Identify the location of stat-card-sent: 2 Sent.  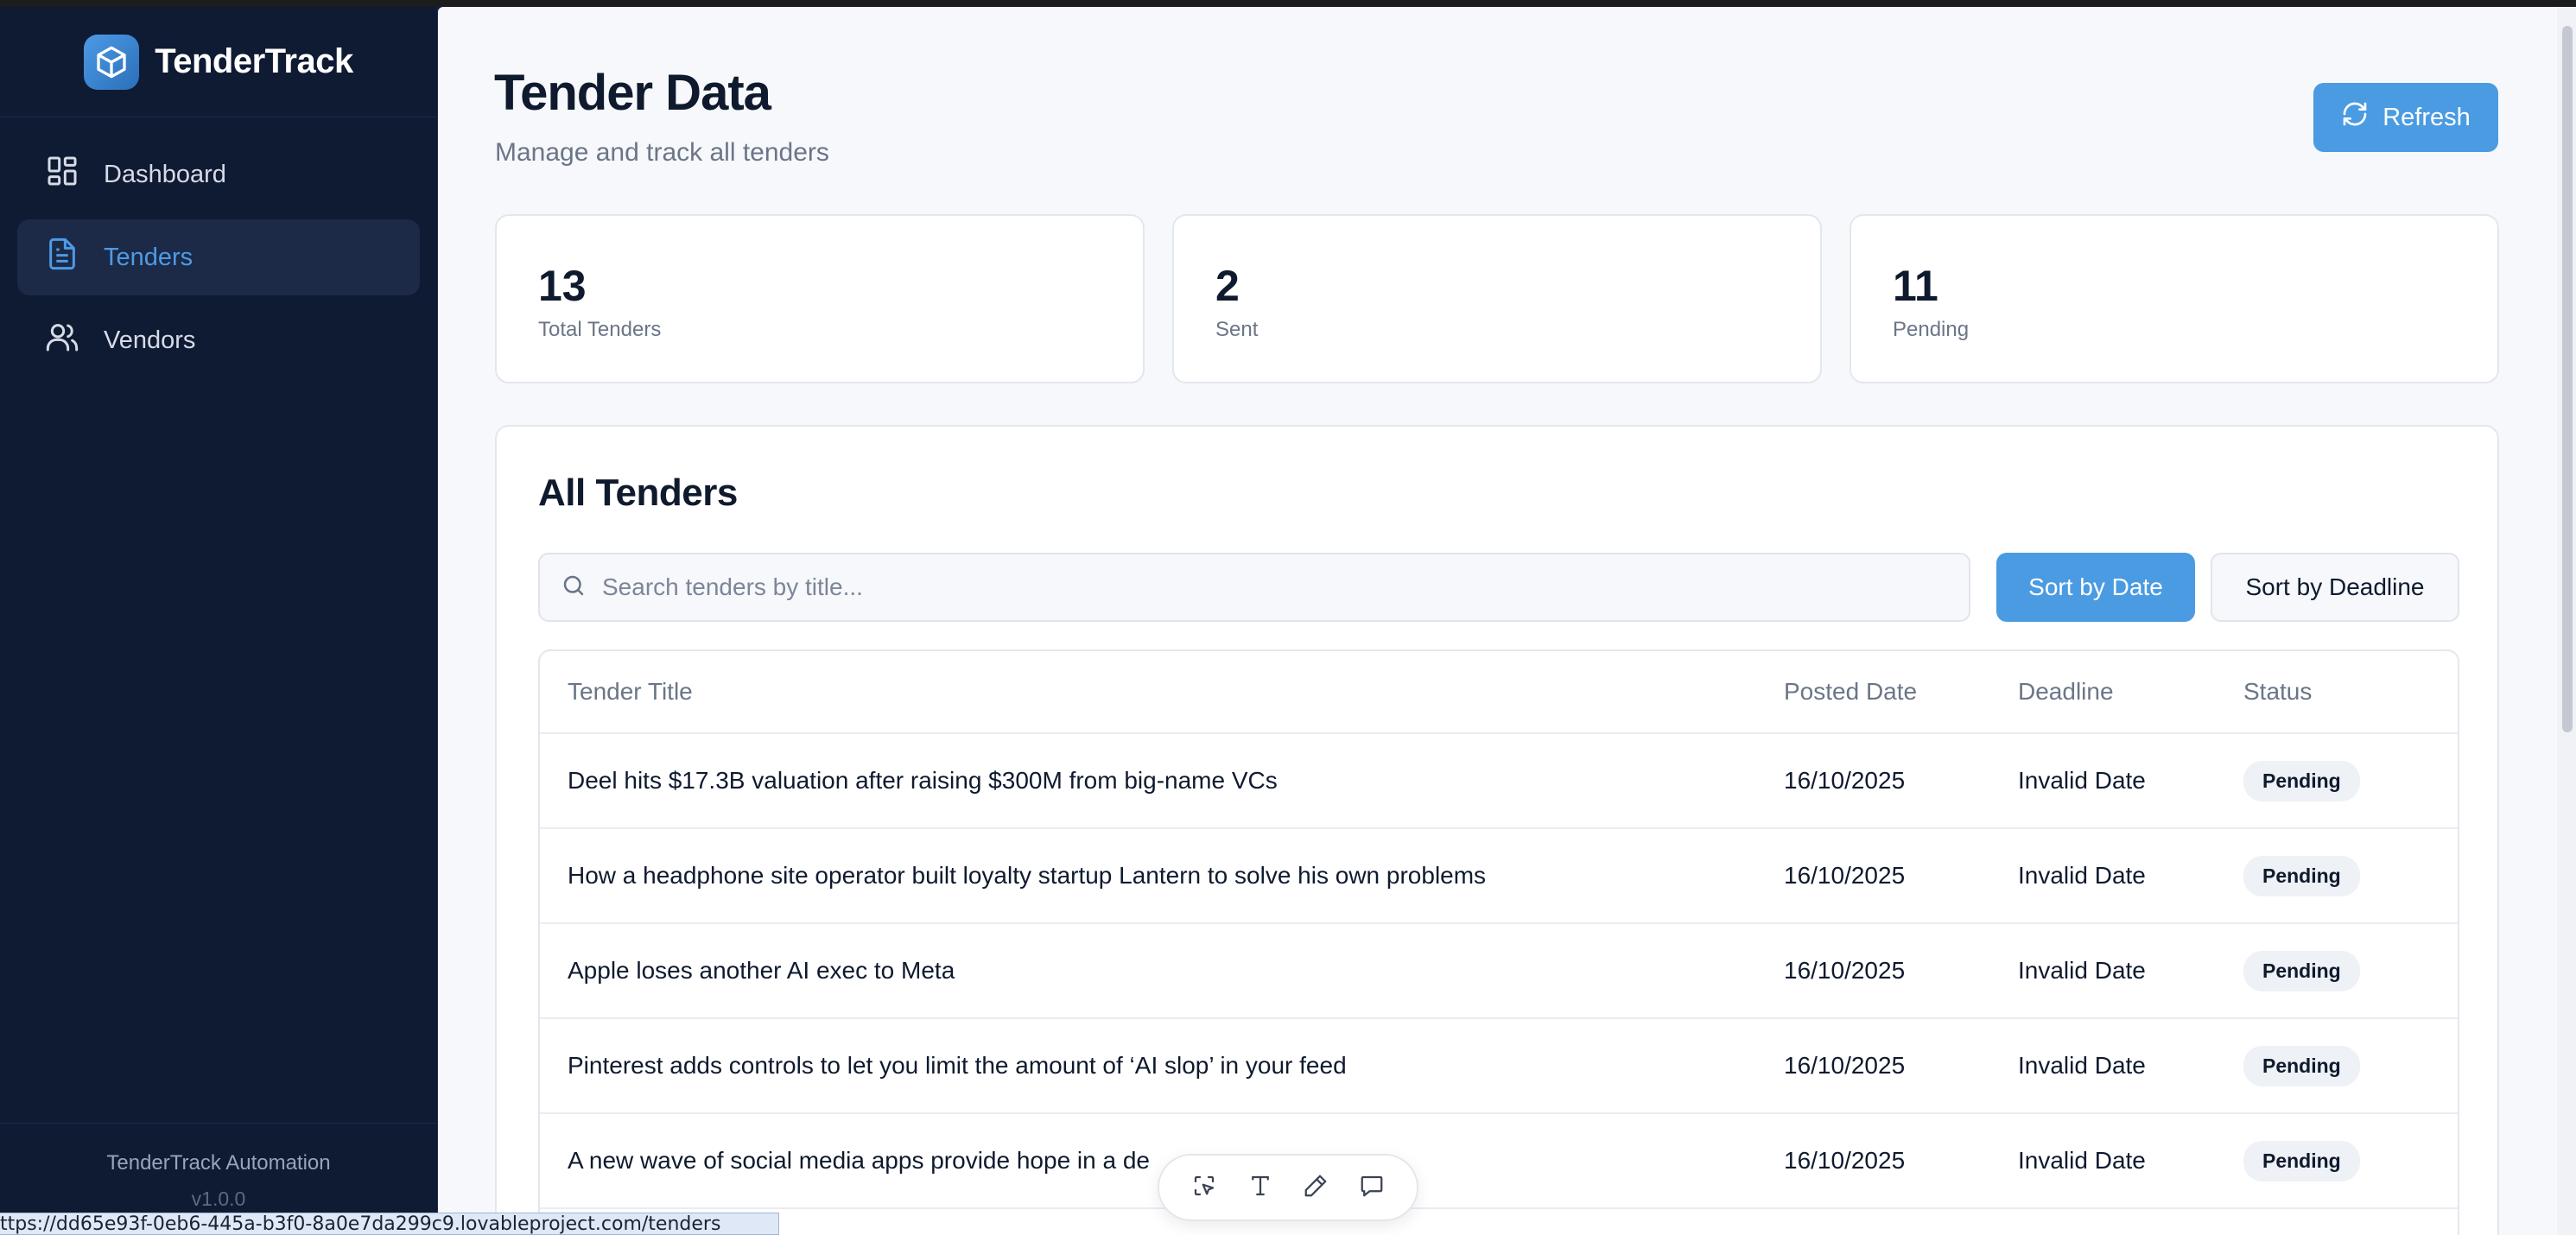
(1497, 298).